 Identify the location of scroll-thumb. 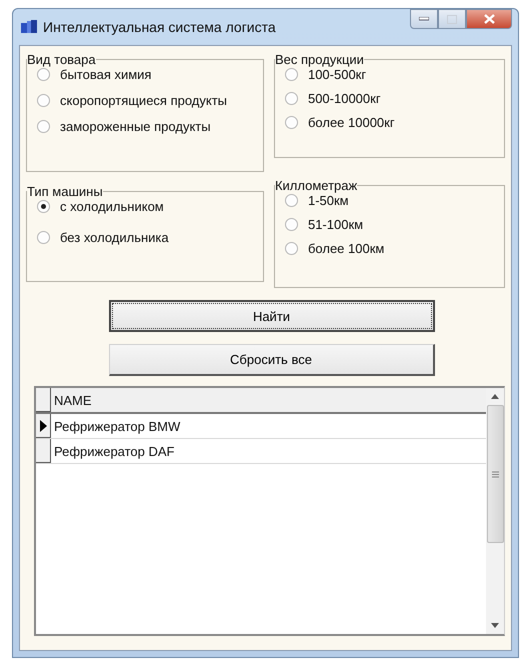
(495, 474).